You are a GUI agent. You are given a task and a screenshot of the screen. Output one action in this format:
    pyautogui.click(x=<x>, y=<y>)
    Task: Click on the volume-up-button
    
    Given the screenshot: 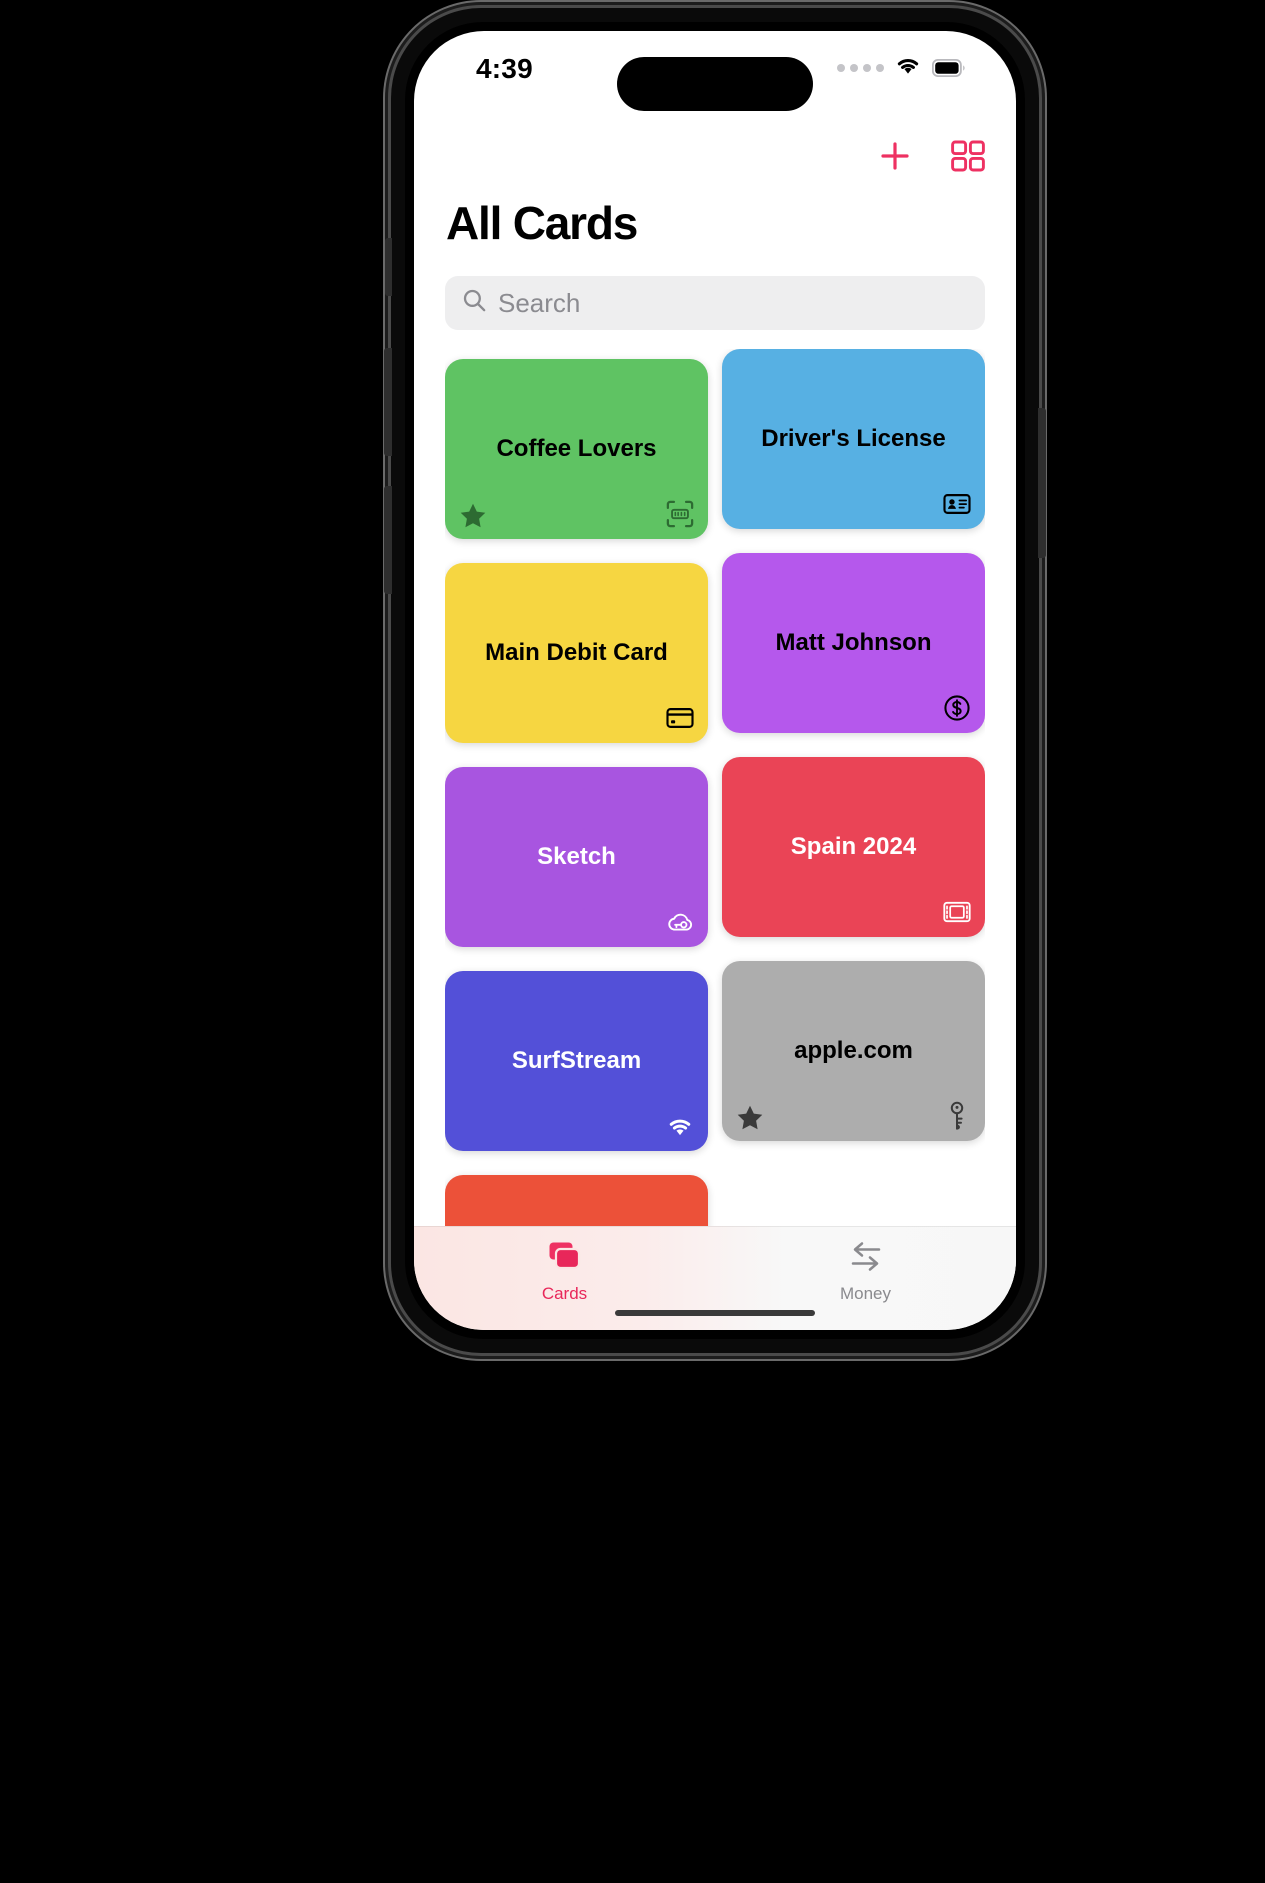 What is the action you would take?
    pyautogui.click(x=388, y=402)
    